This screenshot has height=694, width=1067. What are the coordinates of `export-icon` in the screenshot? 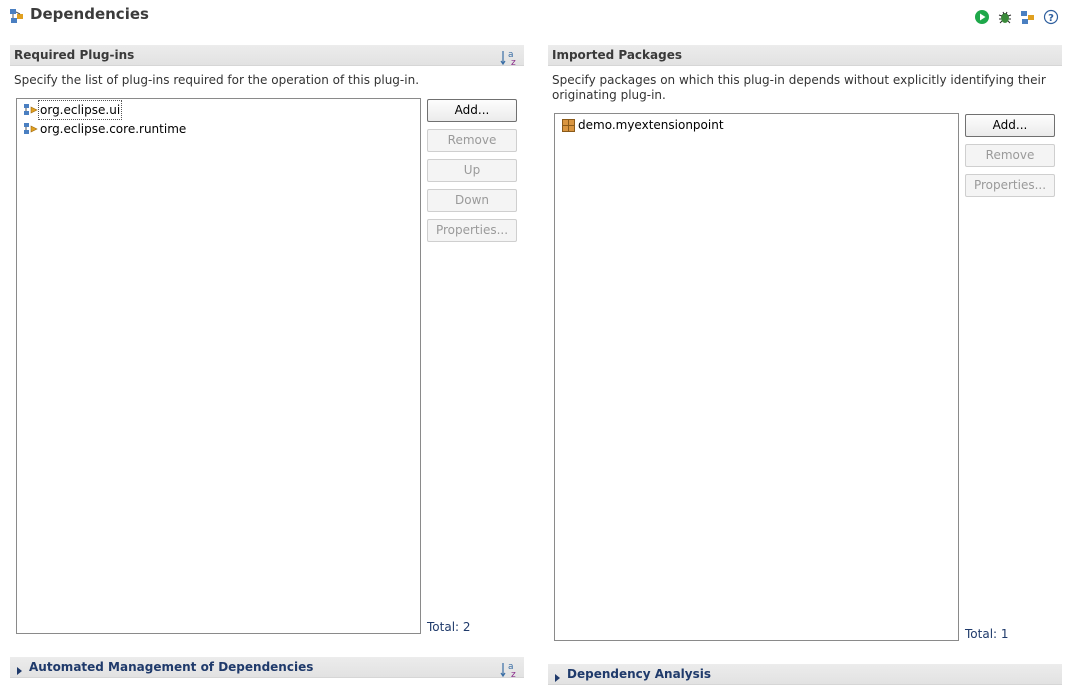 It's located at (1028, 17).